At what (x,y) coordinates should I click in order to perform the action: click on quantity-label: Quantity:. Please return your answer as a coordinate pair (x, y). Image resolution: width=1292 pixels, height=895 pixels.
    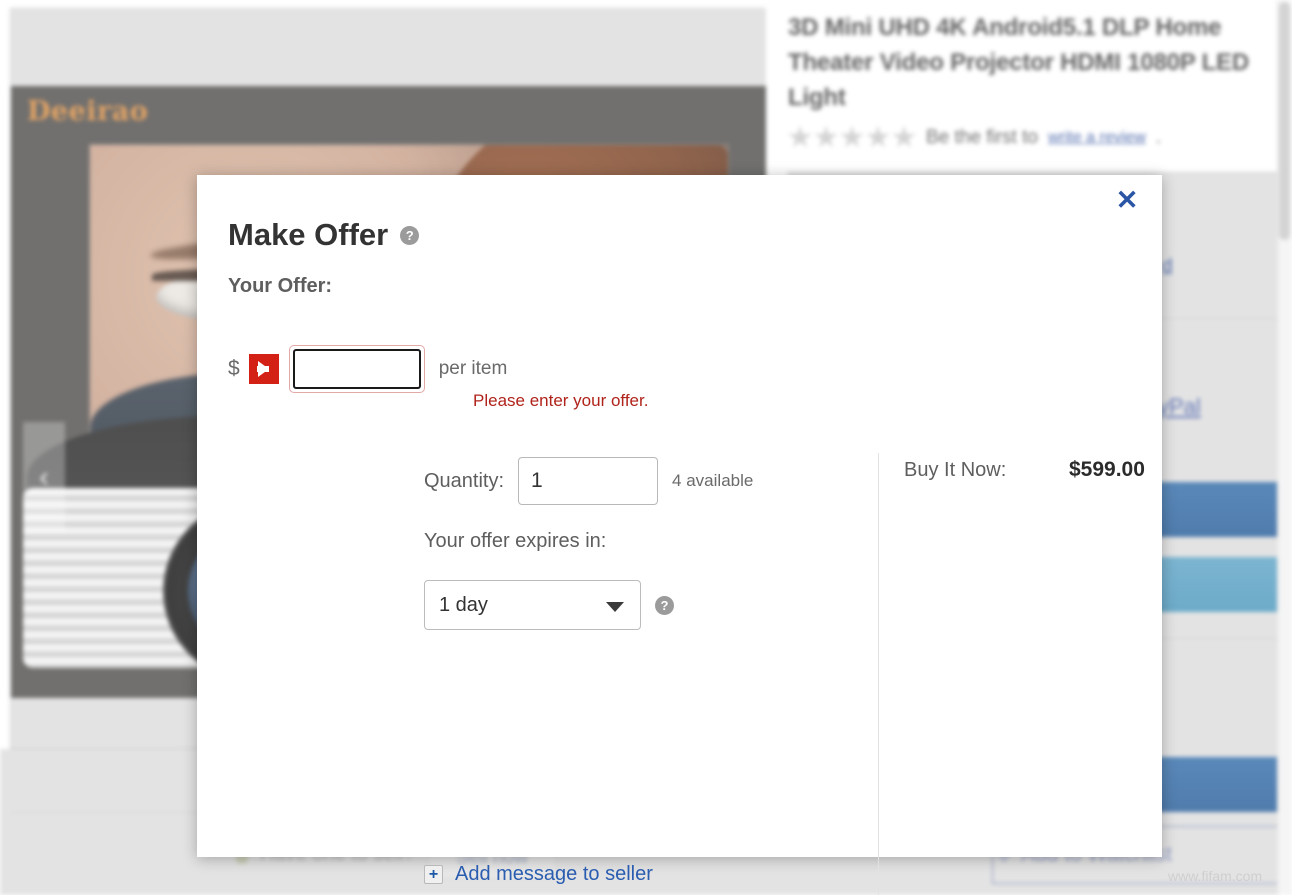
    Looking at the image, I should click on (464, 480).